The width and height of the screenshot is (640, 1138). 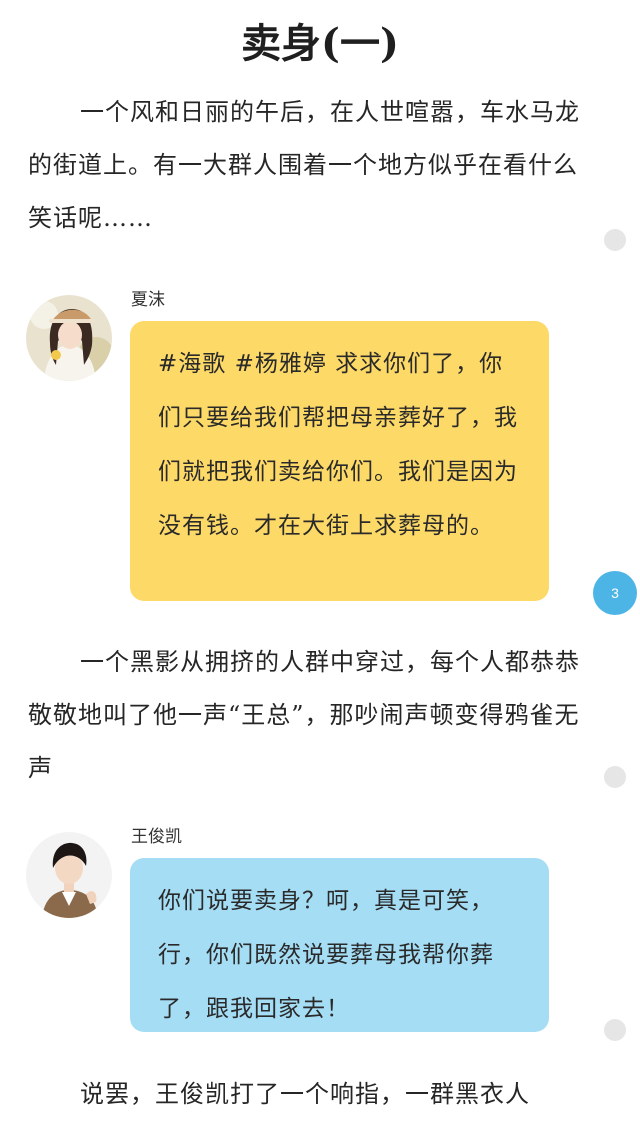 I want to click on avatar-xiamo, so click(x=69, y=338).